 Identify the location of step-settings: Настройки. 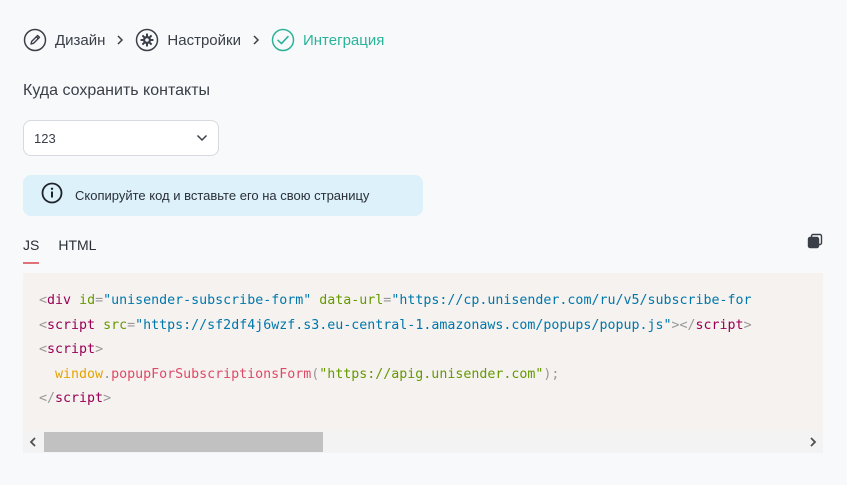
(188, 40).